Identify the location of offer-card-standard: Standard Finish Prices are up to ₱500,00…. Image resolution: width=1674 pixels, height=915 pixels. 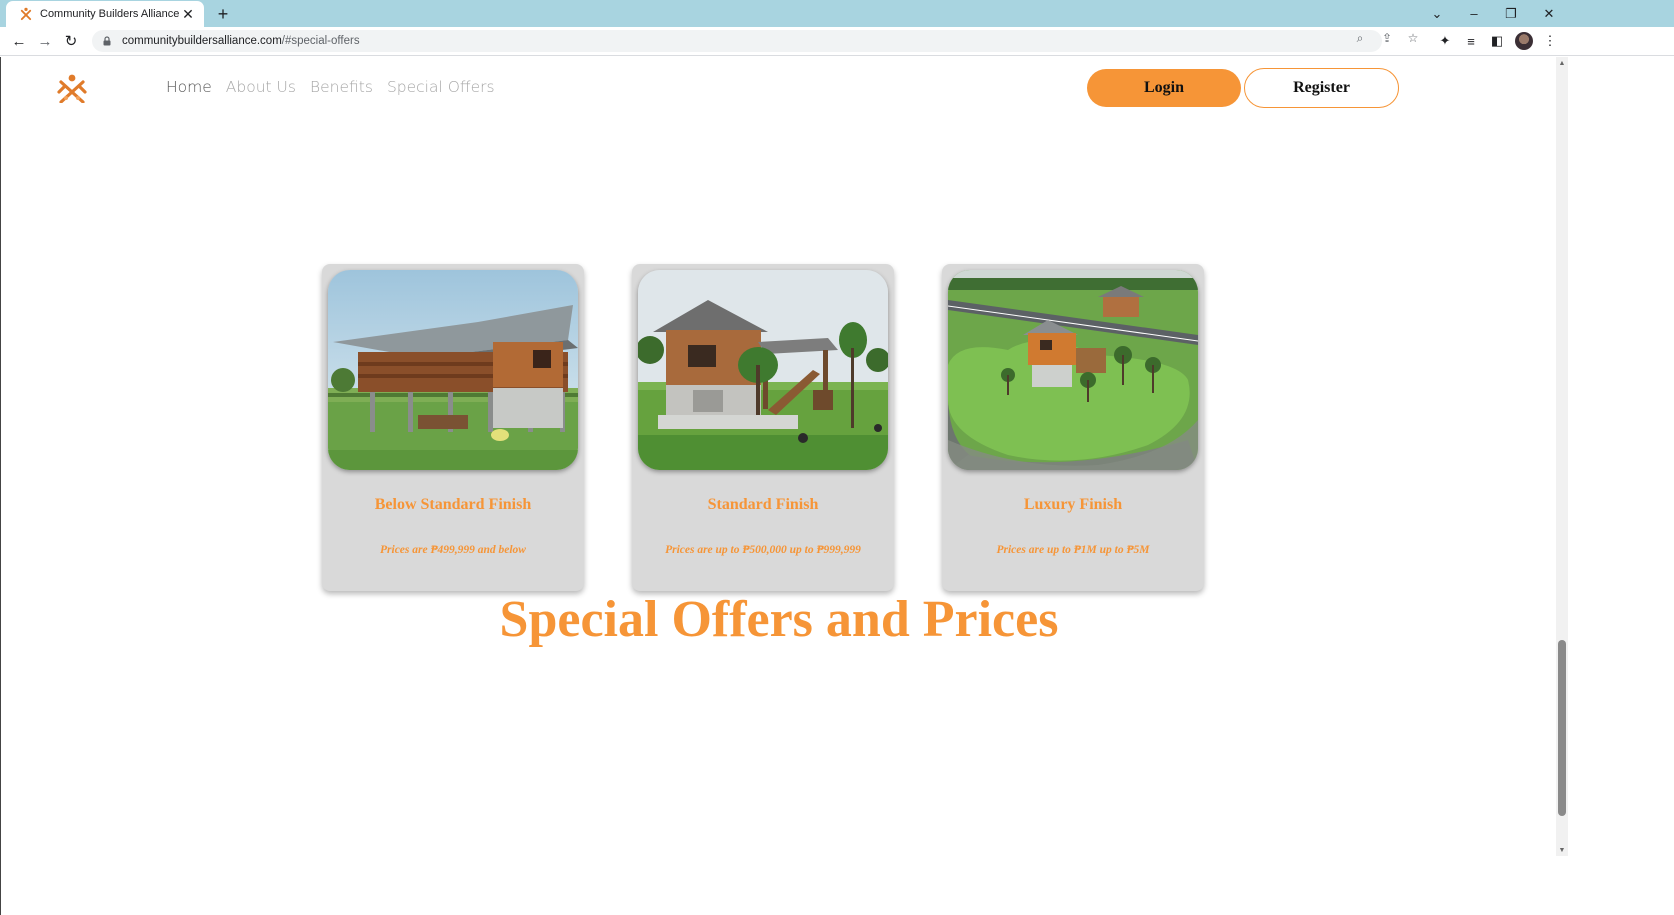
(763, 427).